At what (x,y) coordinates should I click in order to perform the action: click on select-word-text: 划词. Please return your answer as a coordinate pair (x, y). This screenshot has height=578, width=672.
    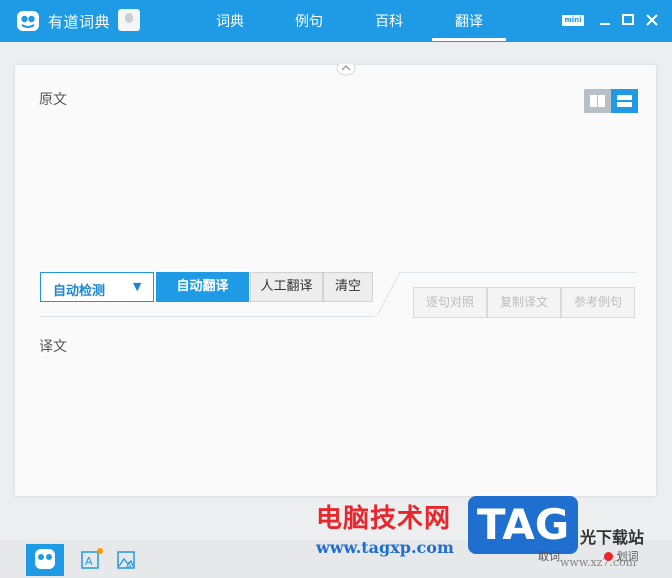
    Looking at the image, I should click on (627, 556).